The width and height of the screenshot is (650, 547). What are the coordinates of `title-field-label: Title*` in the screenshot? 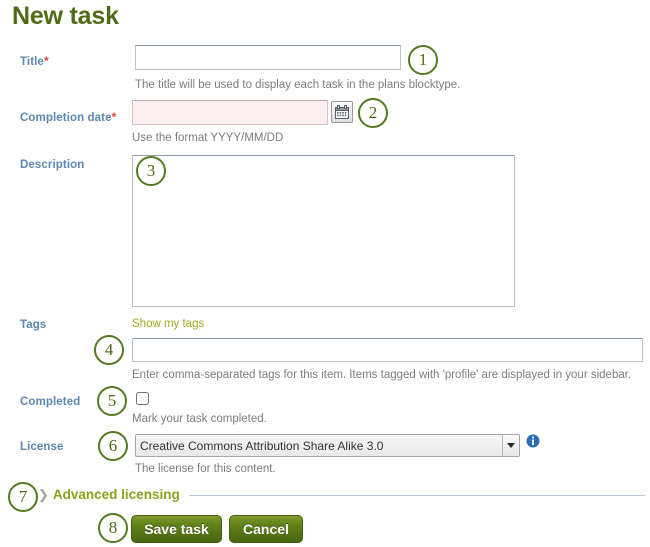 It's located at (34, 61).